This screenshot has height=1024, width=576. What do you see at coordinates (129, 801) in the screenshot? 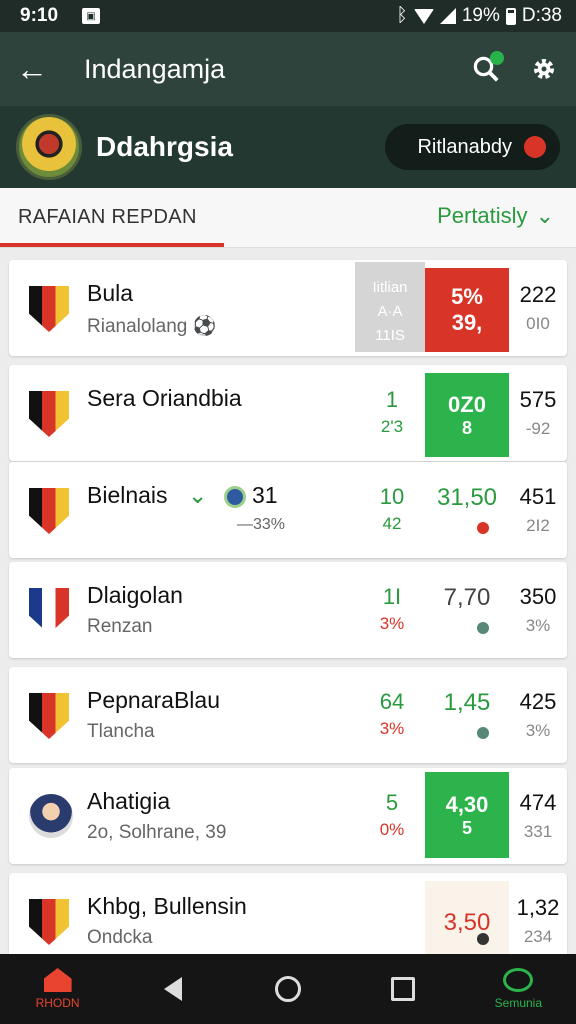
I see `row-name: Ahatigia` at bounding box center [129, 801].